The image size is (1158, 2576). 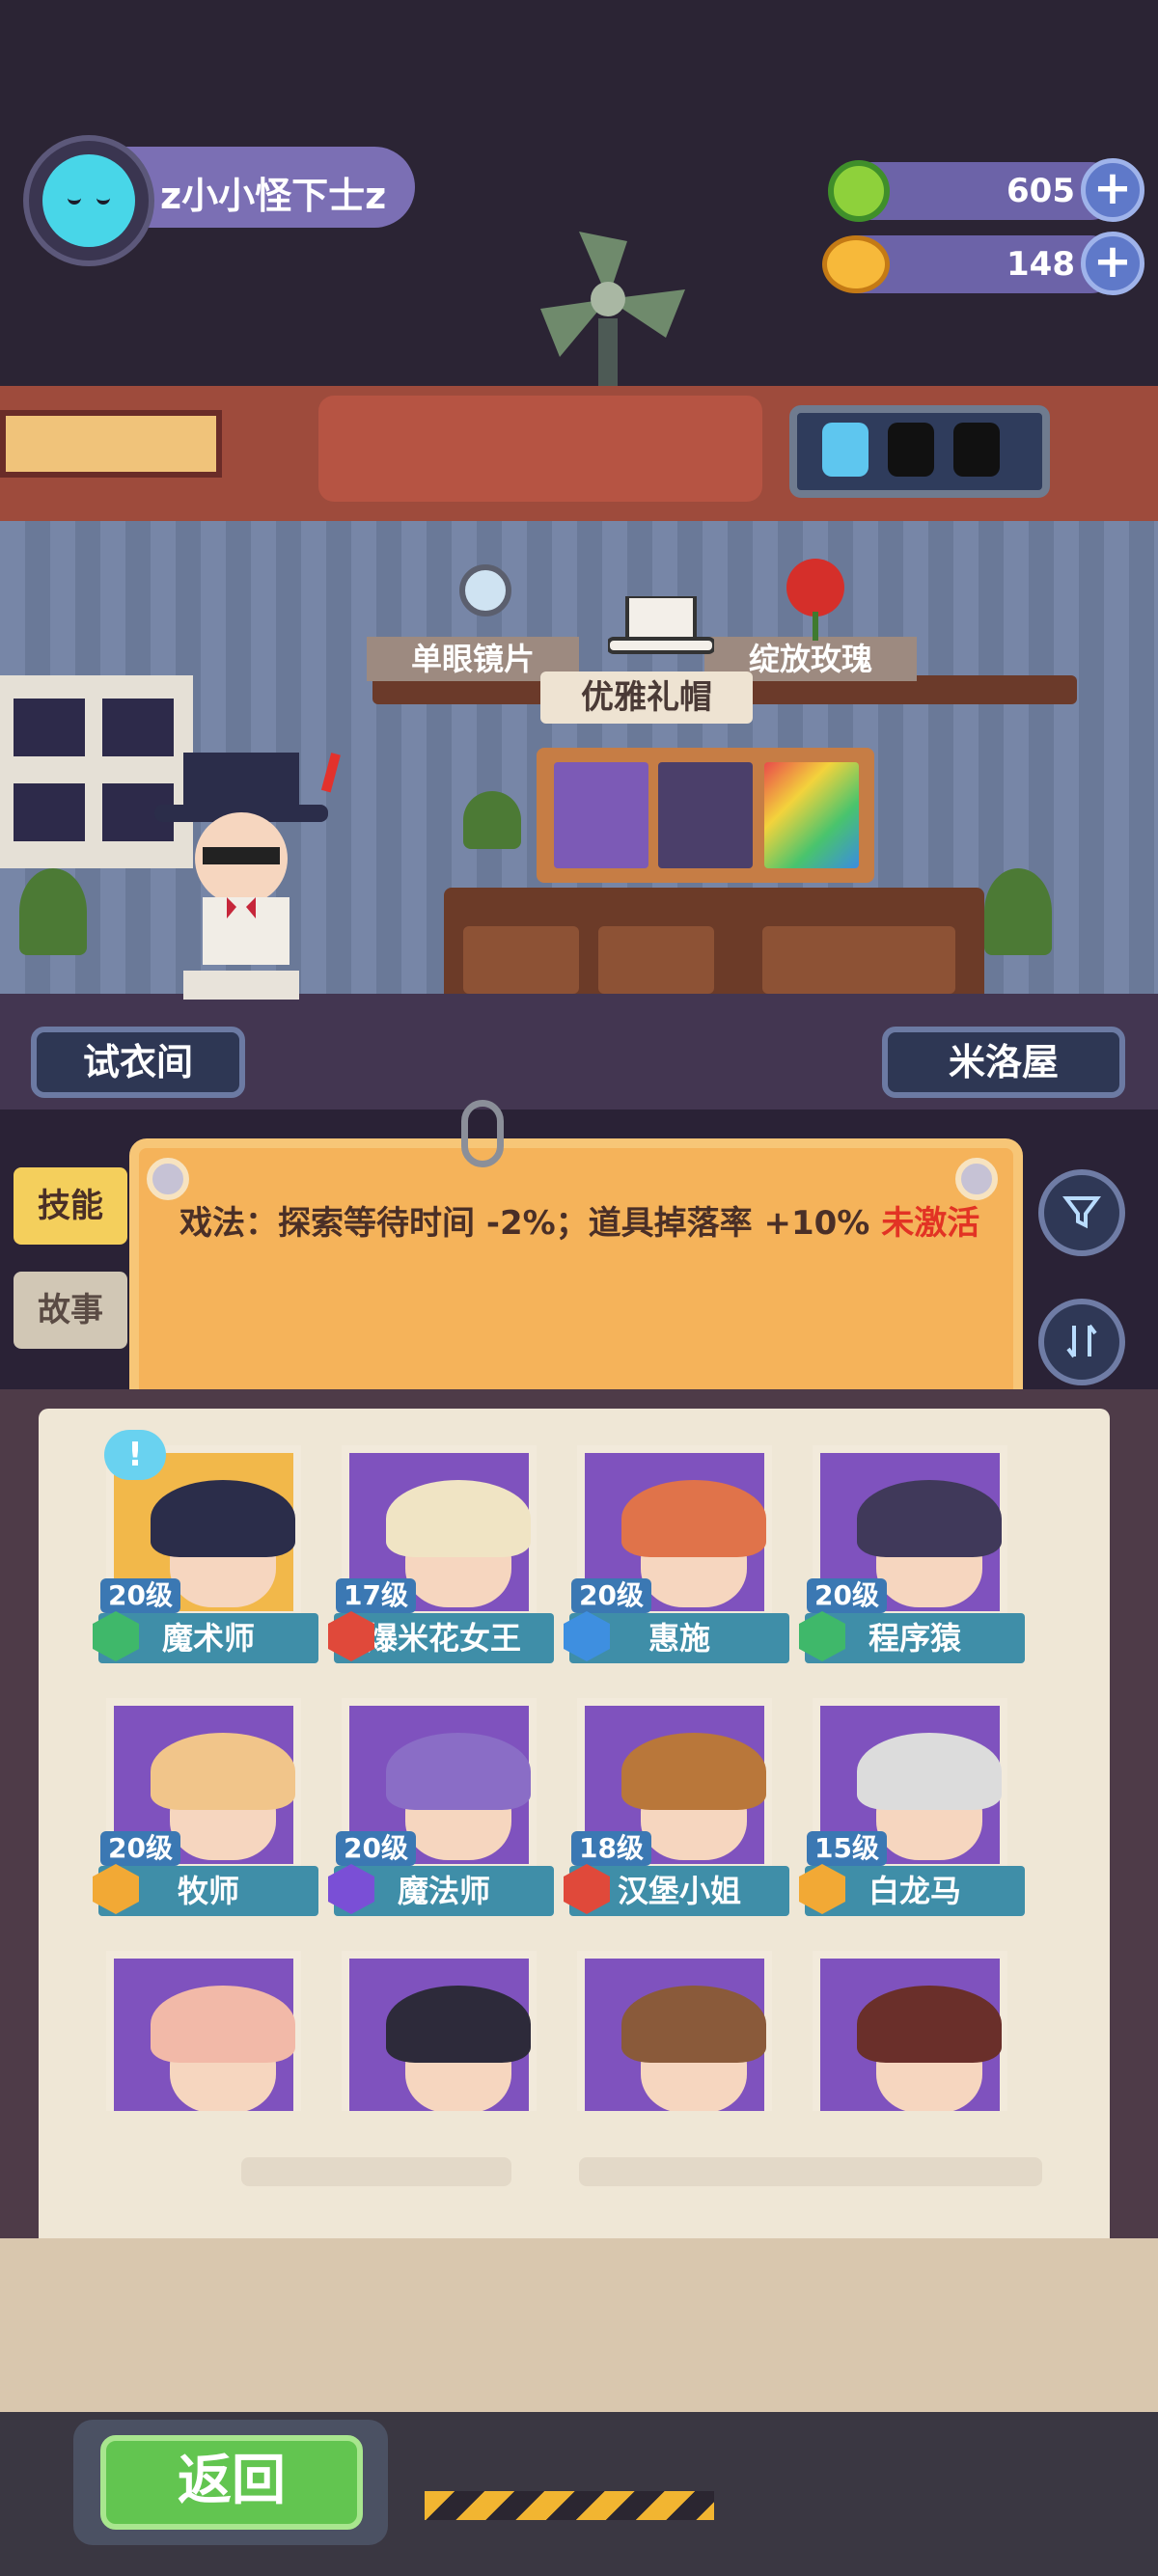 I want to click on book-spine, so click(x=579, y=2325).